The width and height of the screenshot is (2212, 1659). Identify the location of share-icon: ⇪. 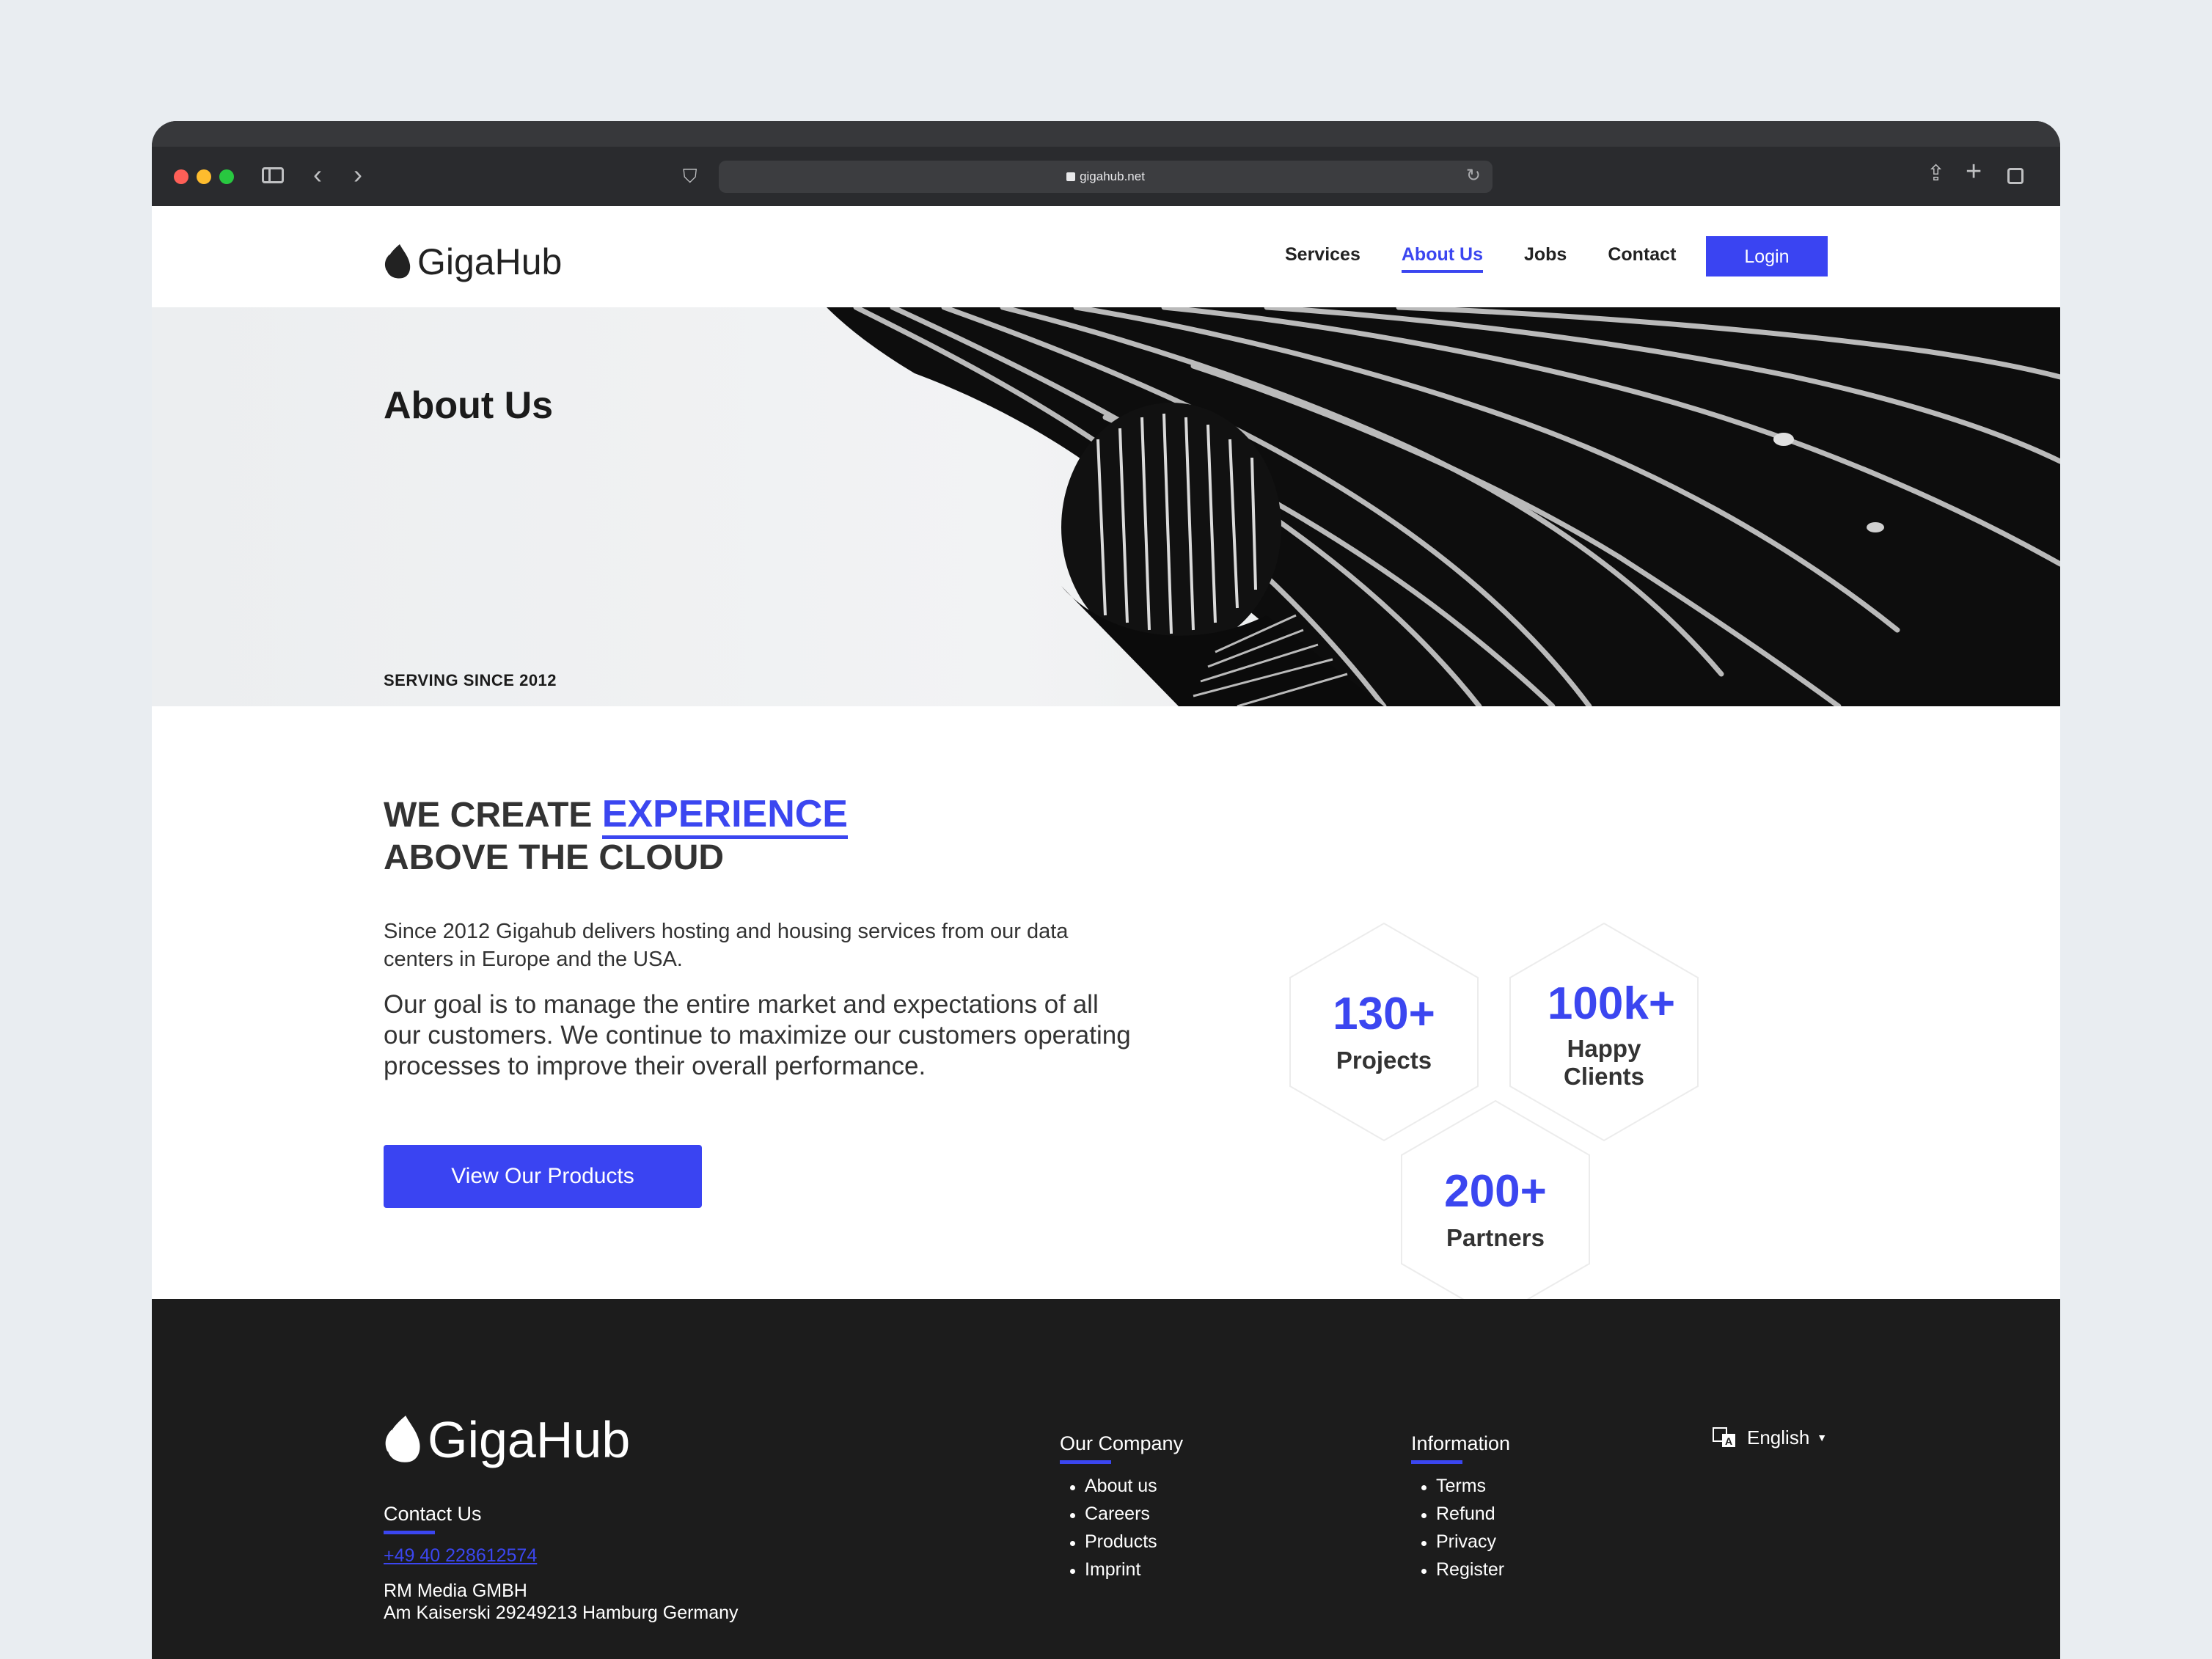
(1936, 174).